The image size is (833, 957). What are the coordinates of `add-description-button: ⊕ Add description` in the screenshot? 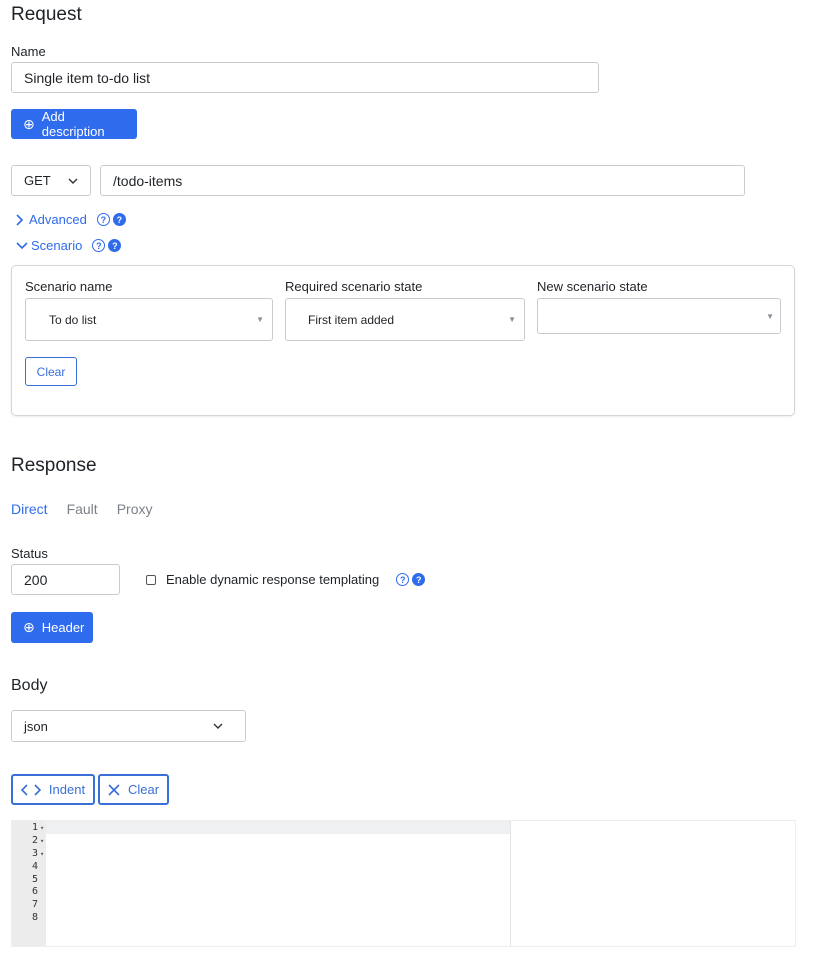 It's located at (74, 124).